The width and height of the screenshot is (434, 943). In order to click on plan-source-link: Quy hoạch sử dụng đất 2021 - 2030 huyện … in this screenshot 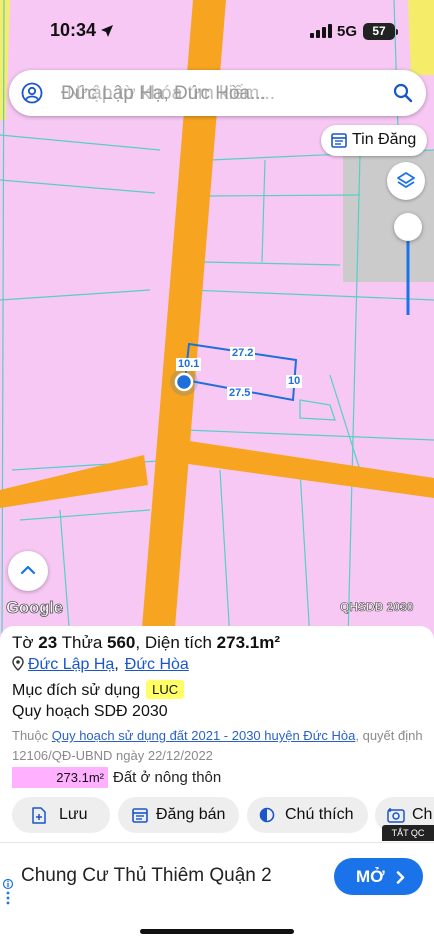, I will do `click(204, 735)`.